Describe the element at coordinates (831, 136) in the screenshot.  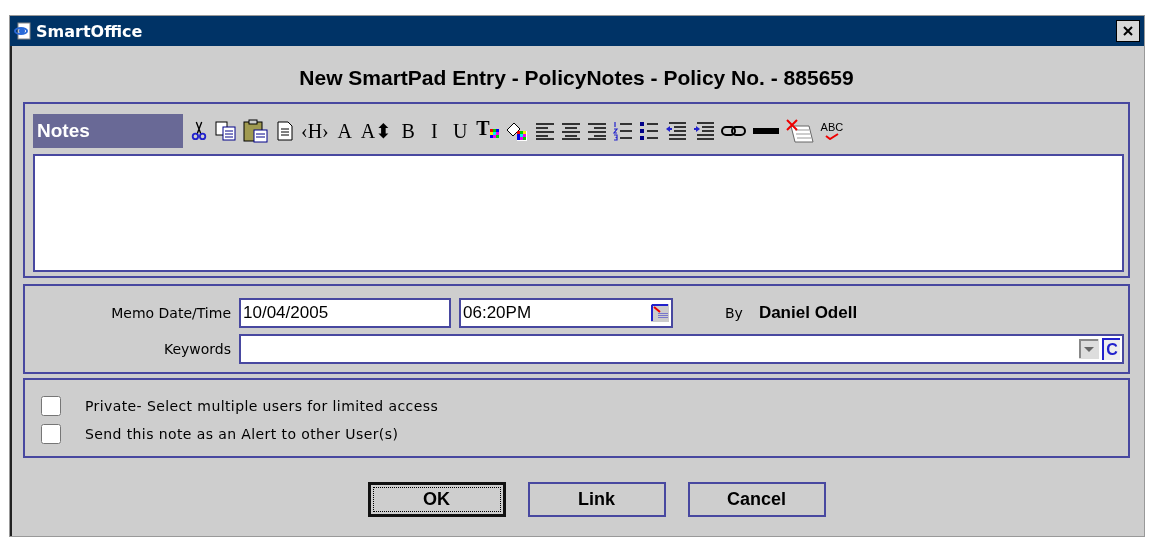
I see `checkmark-icon` at that location.